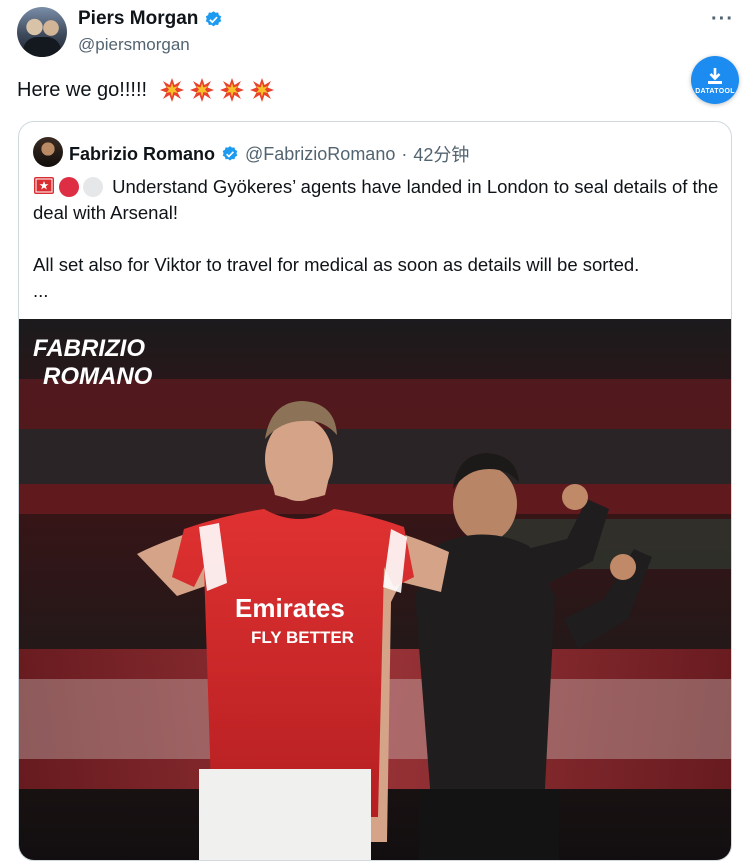 The image size is (750, 861). I want to click on shirt-sponsor: Emirates, so click(290, 608).